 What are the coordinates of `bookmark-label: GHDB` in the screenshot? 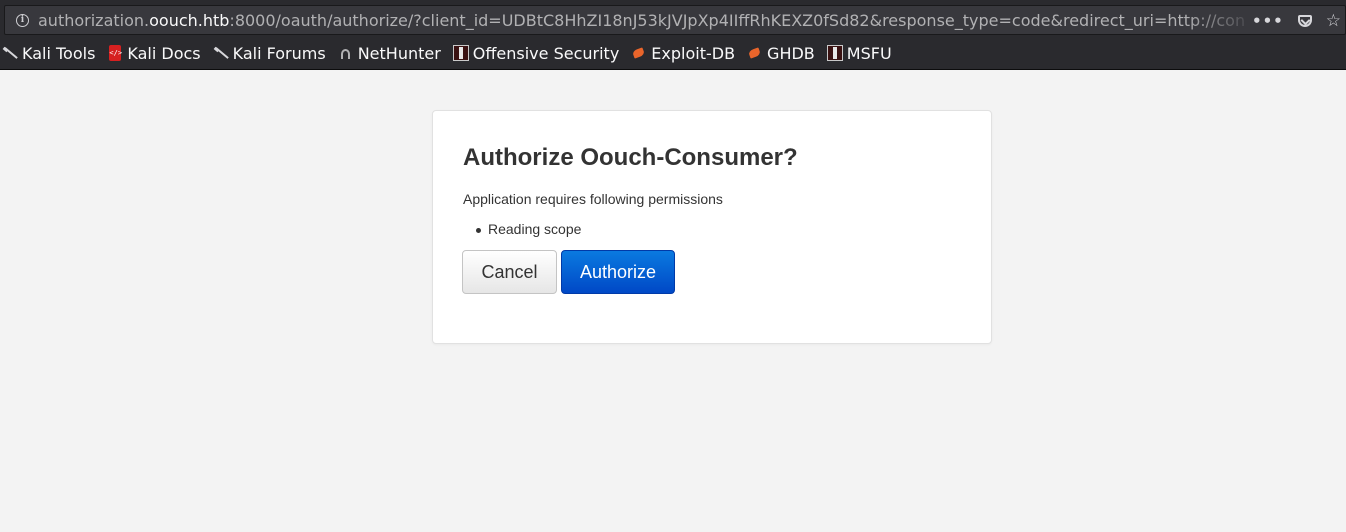 It's located at (791, 53).